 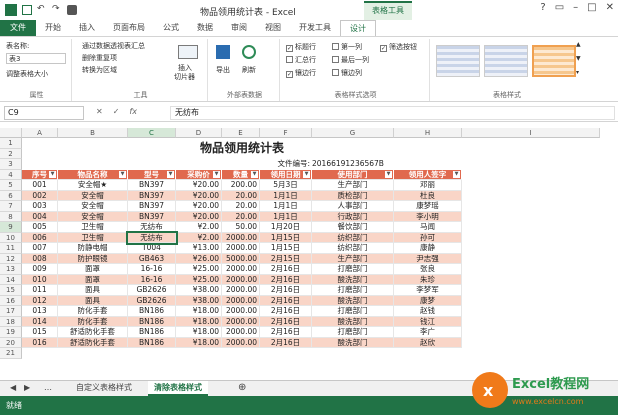 What do you see at coordinates (249, 70) in the screenshot?
I see `refresh-button: 刷新` at bounding box center [249, 70].